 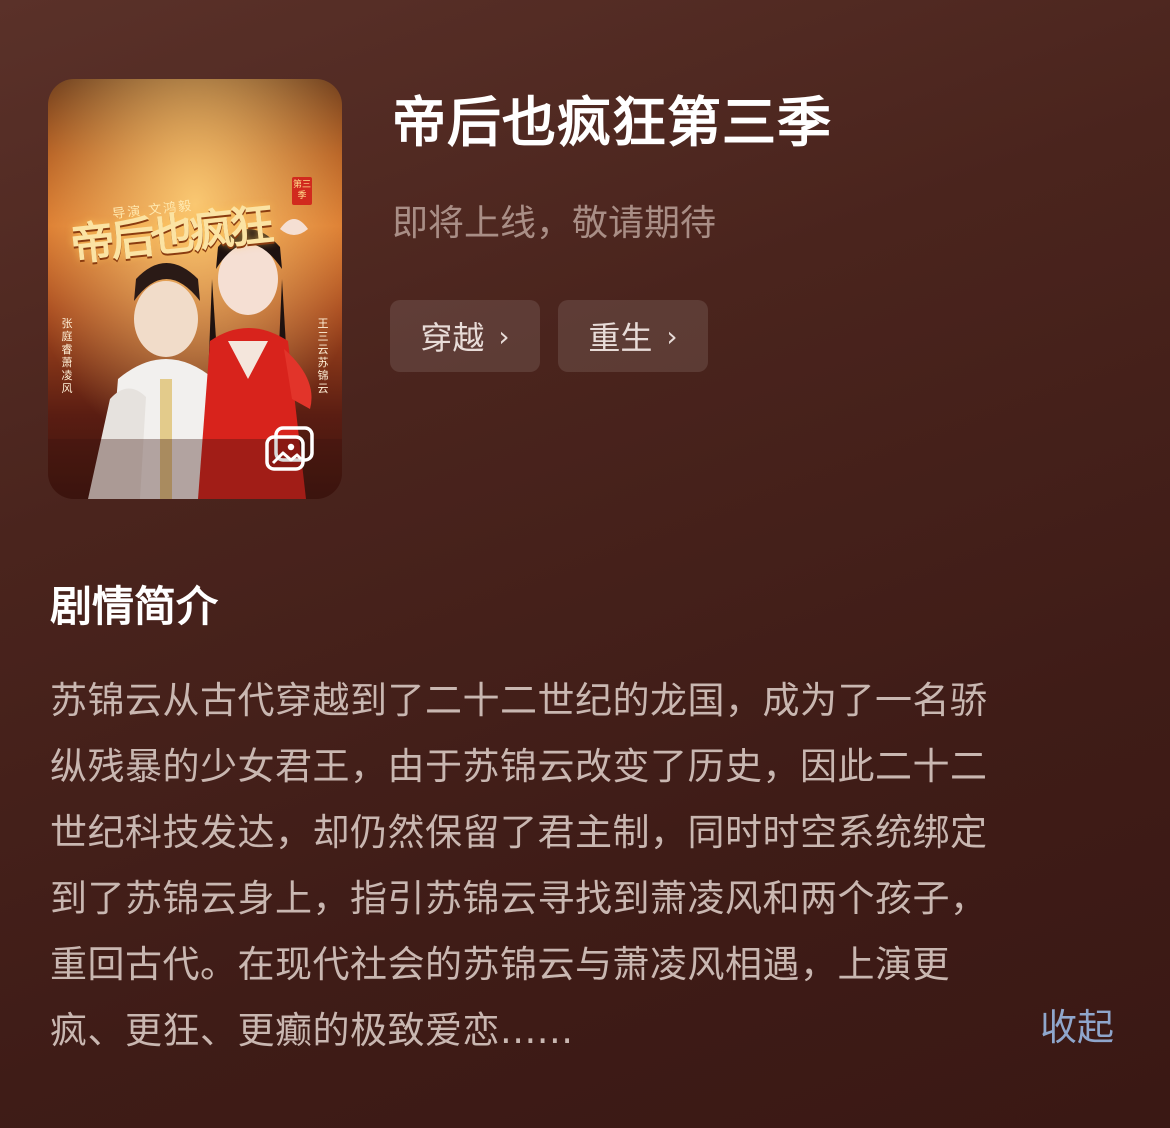 I want to click on tag-label: 穿越, so click(x=452, y=338).